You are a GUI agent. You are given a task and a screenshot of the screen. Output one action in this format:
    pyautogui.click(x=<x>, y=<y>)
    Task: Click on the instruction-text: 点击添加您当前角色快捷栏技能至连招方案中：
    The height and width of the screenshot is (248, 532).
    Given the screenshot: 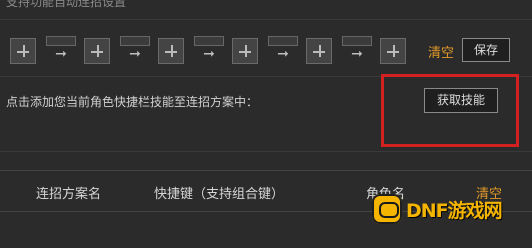 What is the action you would take?
    pyautogui.click(x=132, y=102)
    